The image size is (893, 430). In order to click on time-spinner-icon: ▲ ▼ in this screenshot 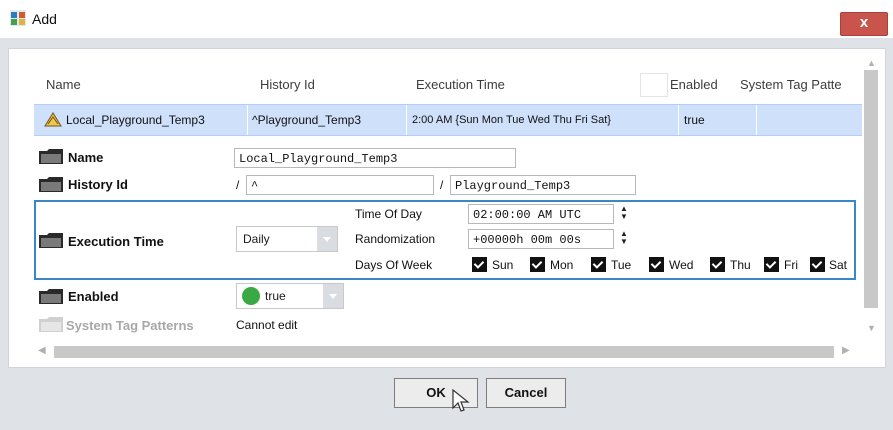, I will do `click(625, 214)`.